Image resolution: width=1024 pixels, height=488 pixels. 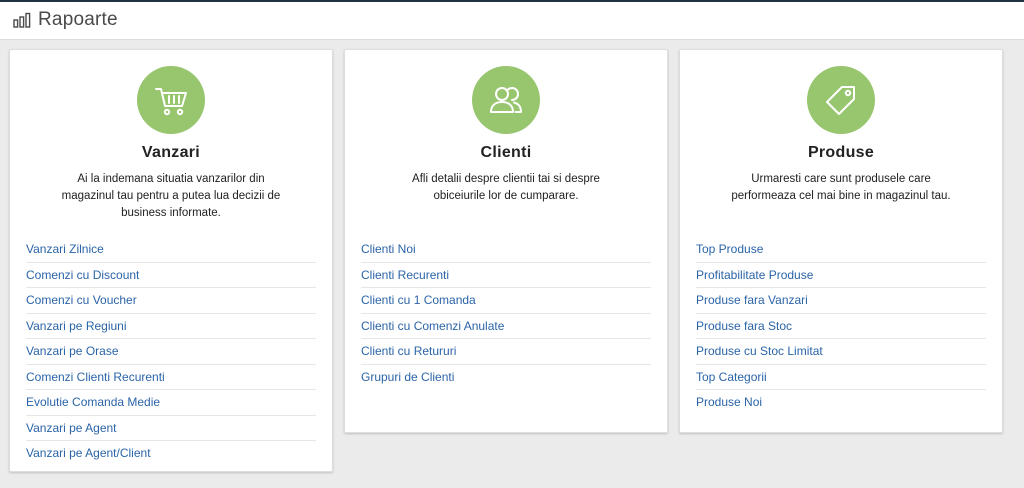 I want to click on report-link: Produse Noi, so click(x=841, y=402).